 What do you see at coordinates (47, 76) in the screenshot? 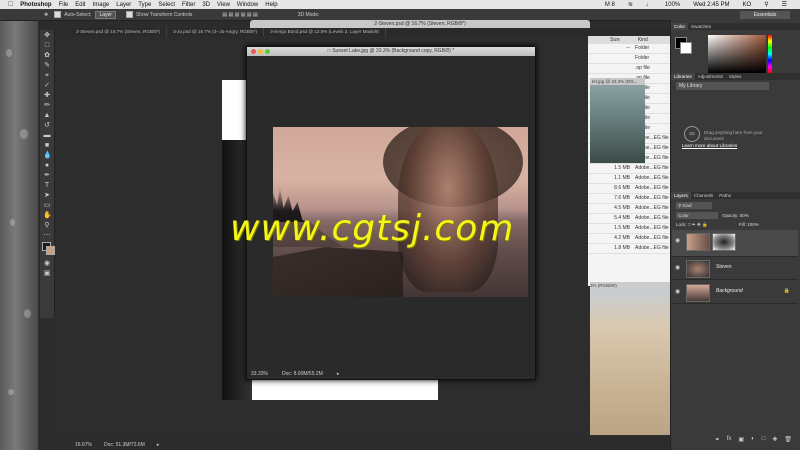
I see `crop-tool-icon: ⌖` at bounding box center [47, 76].